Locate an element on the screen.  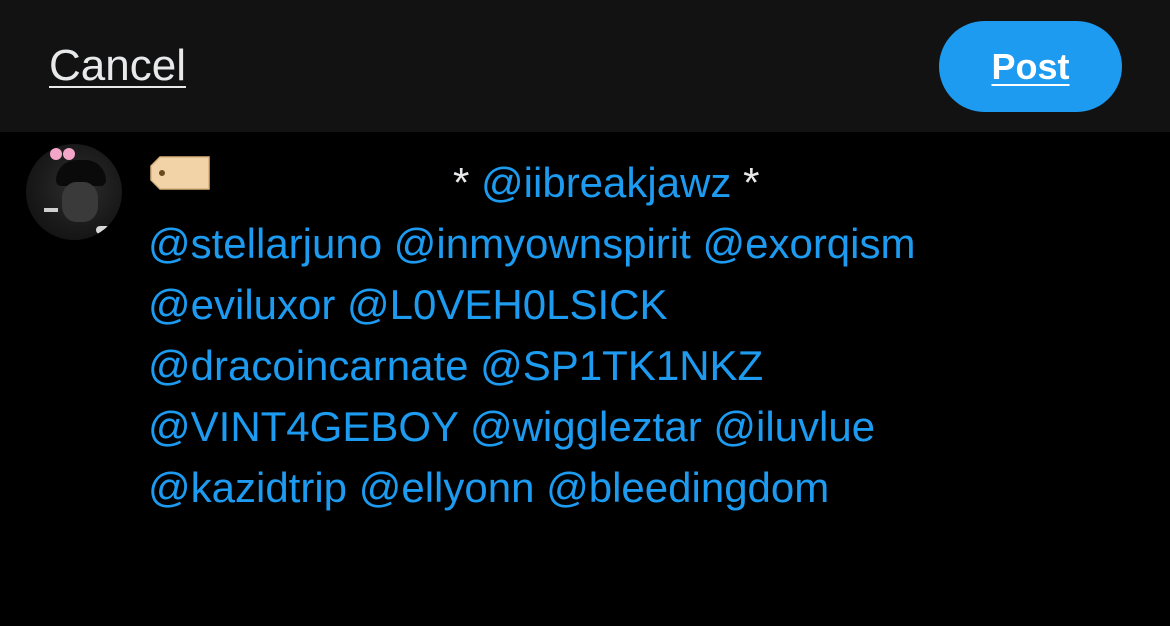
mention-link: @ellyonn is located at coordinates (447, 487).